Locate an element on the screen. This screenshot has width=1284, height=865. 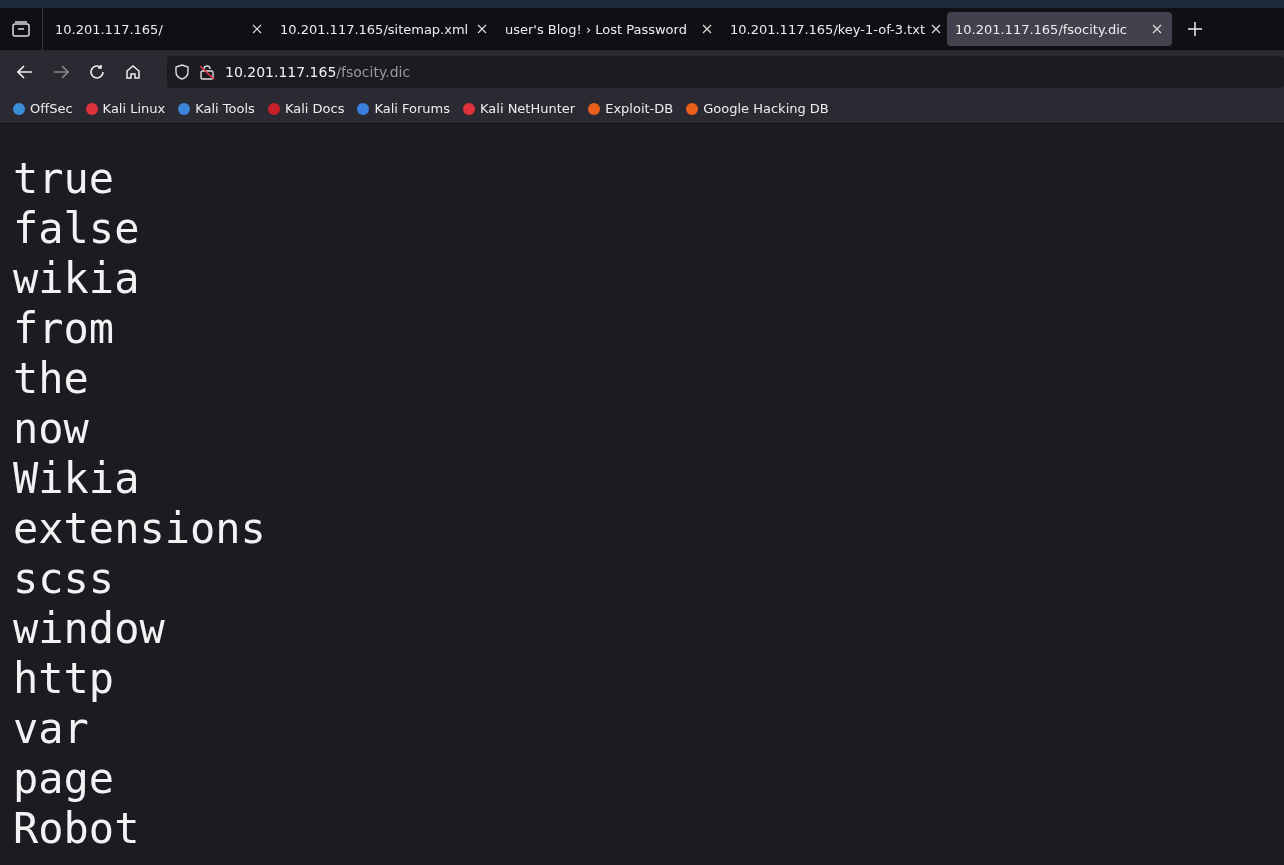
text-line: Robot is located at coordinates (76, 829).